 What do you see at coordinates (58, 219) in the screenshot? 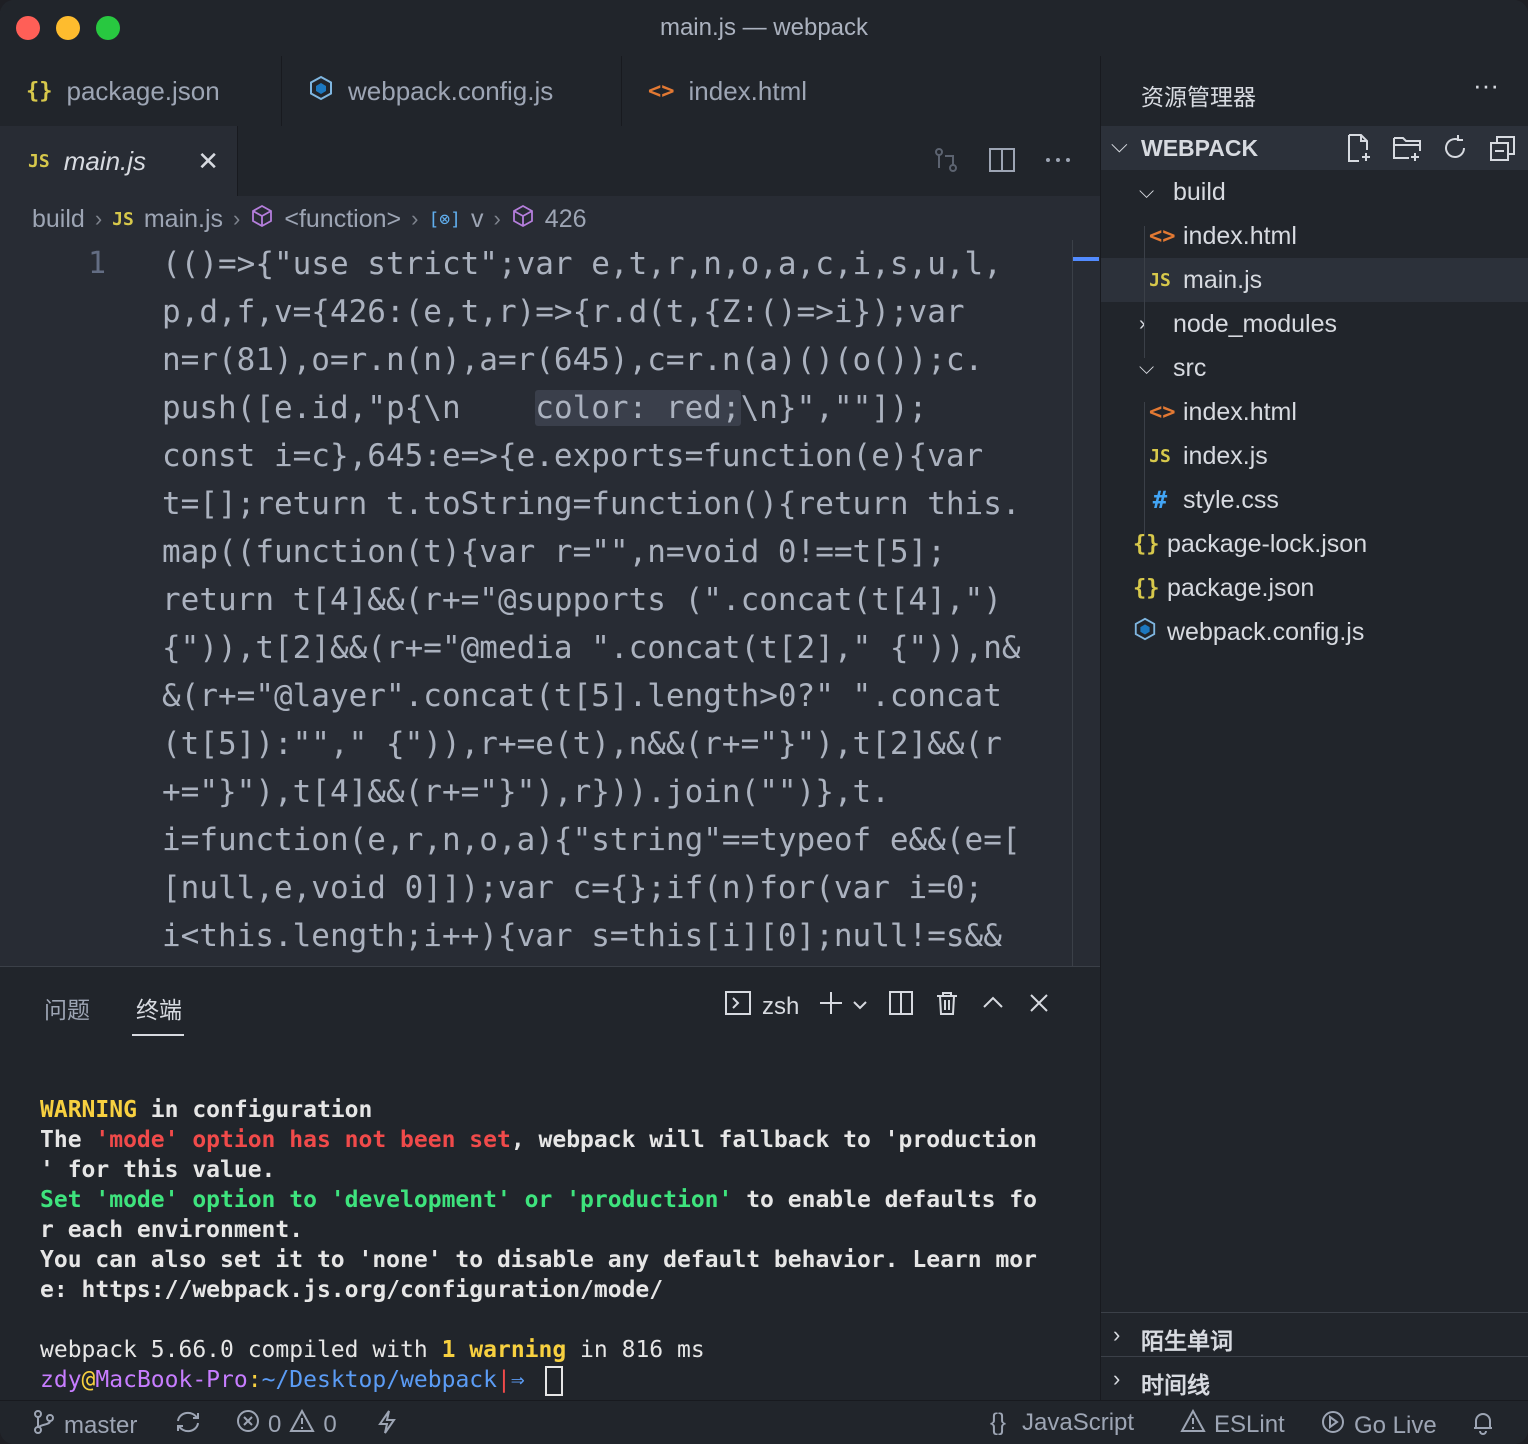
I see `breadcrumb-item: build` at bounding box center [58, 219].